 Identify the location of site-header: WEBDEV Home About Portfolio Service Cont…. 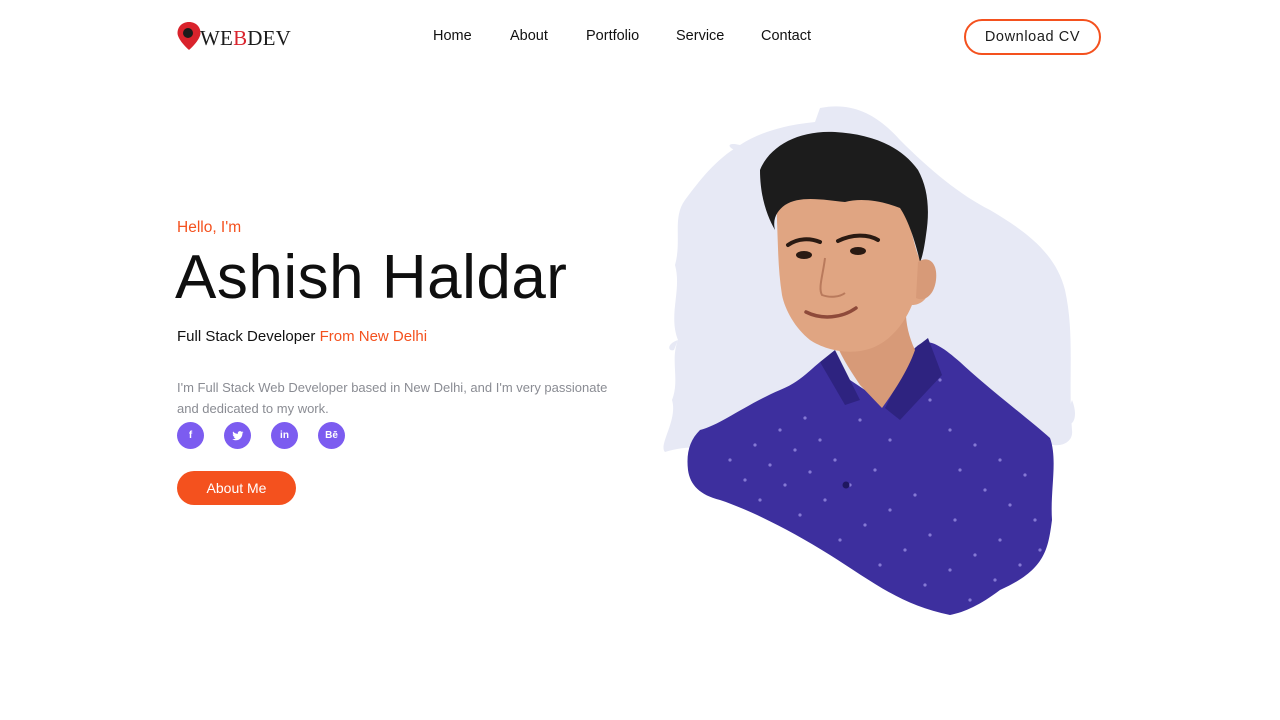
(640, 37).